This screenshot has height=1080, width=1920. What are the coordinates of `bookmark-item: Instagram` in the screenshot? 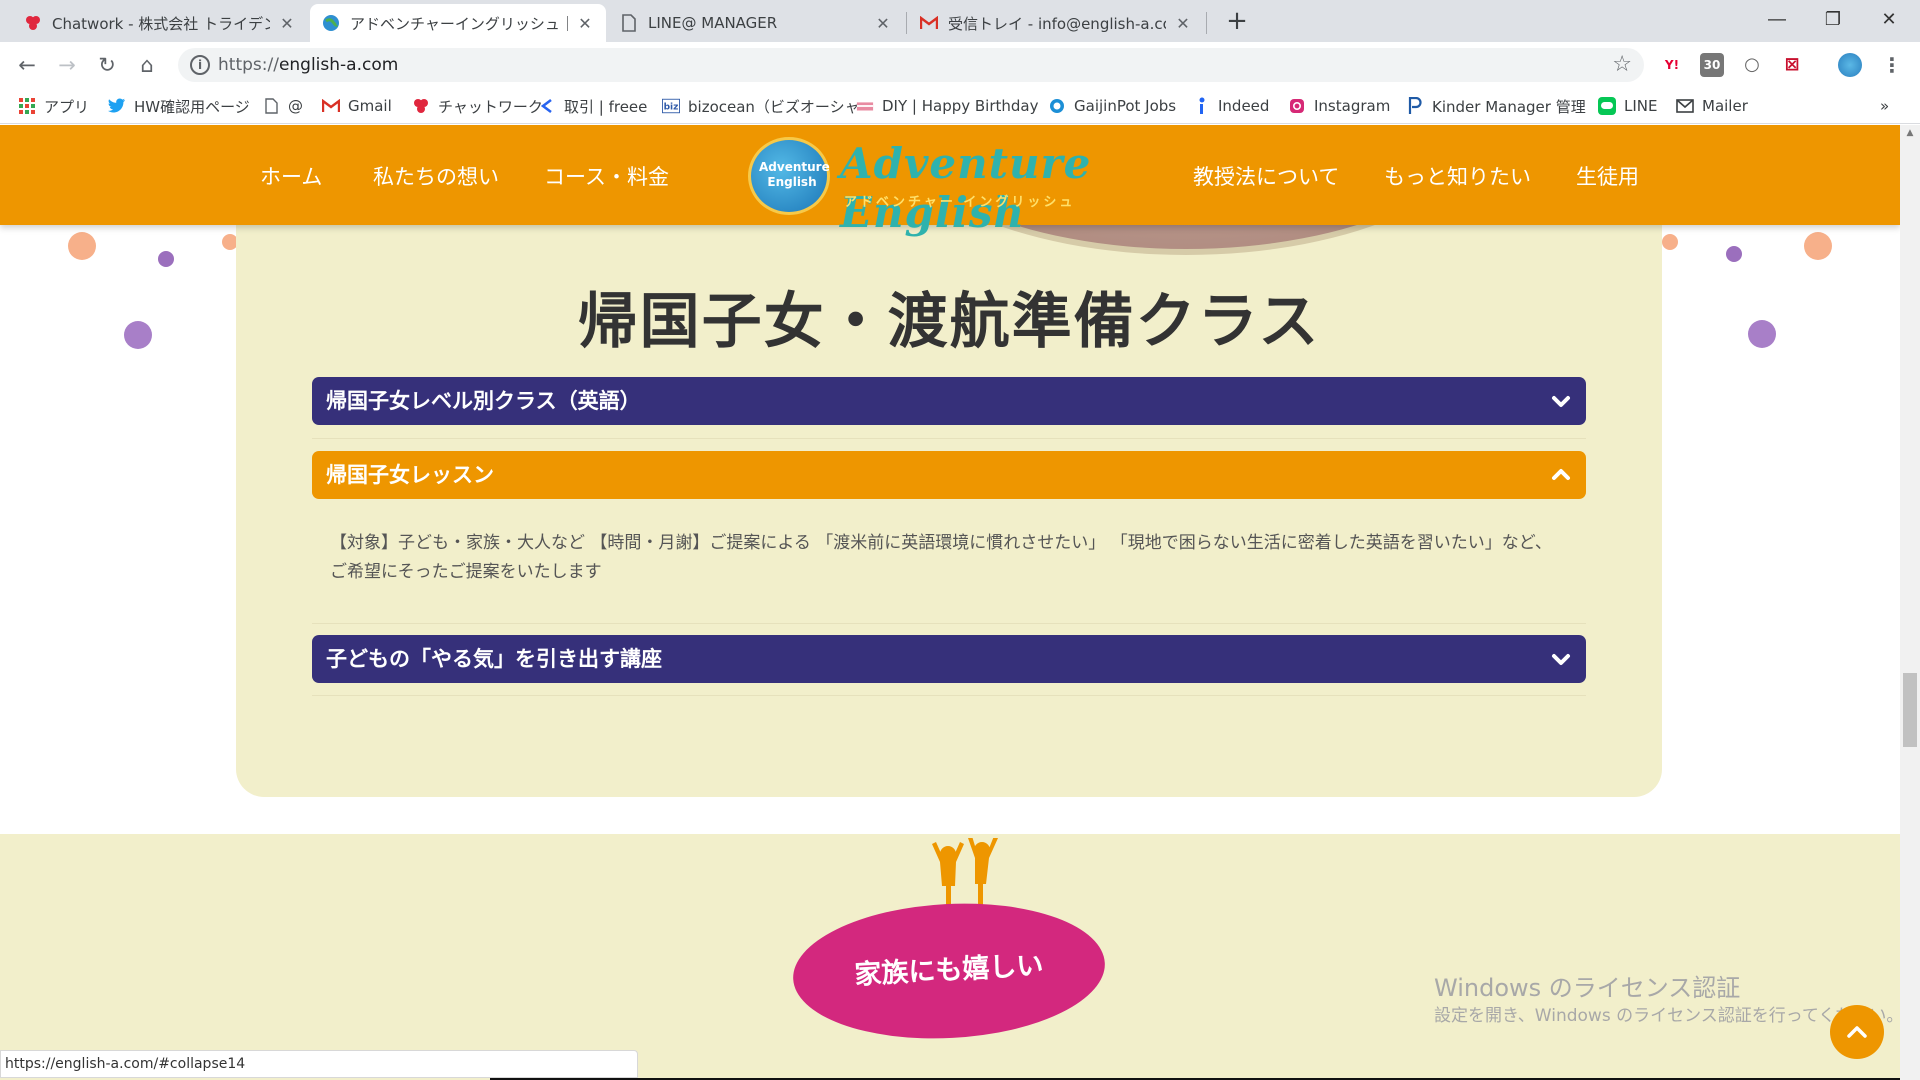 It's located at (1339, 106).